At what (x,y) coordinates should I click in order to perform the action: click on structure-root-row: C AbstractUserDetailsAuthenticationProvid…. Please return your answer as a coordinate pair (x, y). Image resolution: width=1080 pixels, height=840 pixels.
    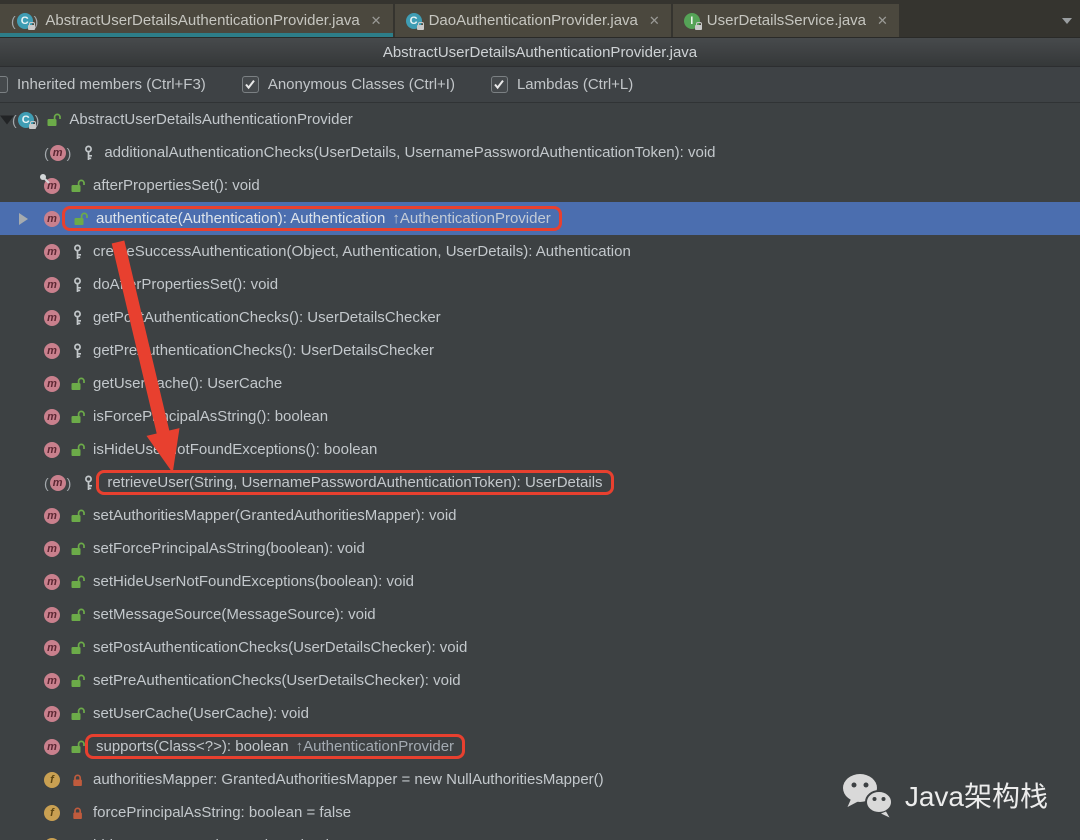
    Looking at the image, I should click on (540, 119).